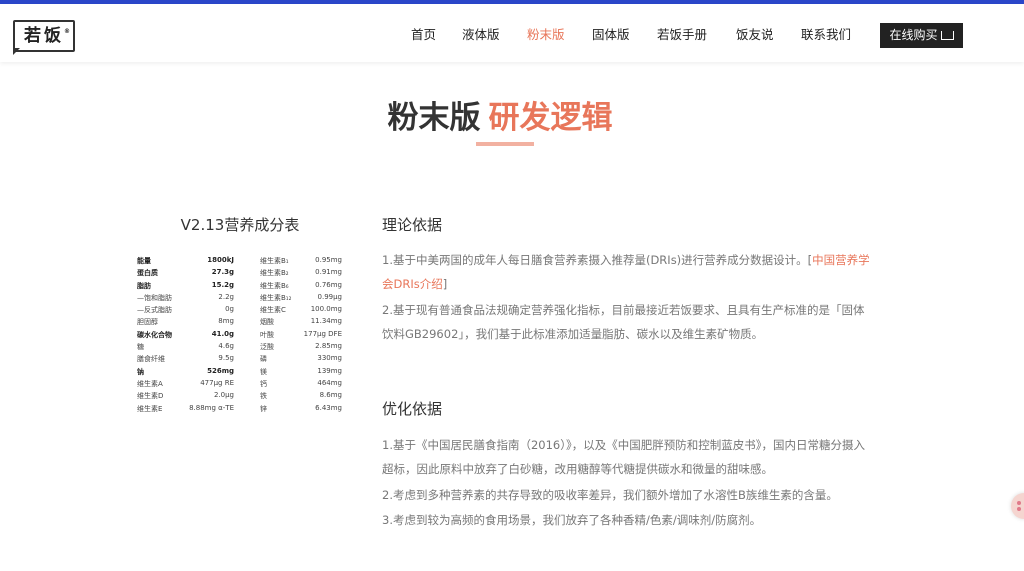  I want to click on nutrient-value: 2.85mg, so click(328, 346).